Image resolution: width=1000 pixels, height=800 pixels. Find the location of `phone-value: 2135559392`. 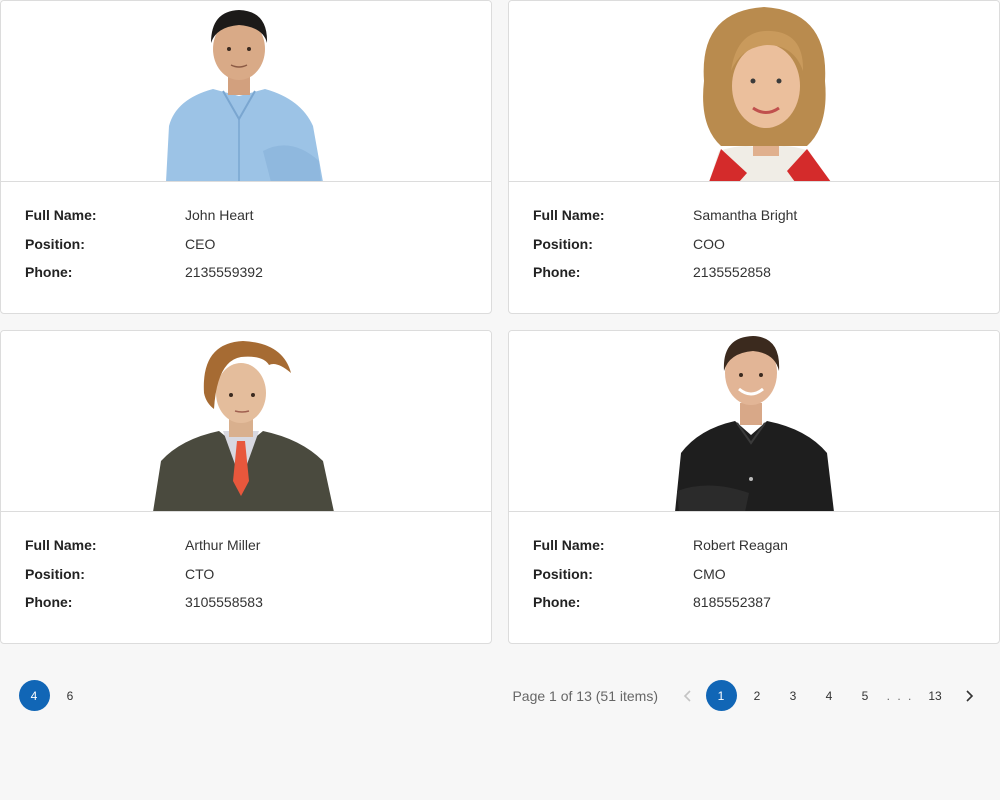

phone-value: 2135559392 is located at coordinates (224, 272).